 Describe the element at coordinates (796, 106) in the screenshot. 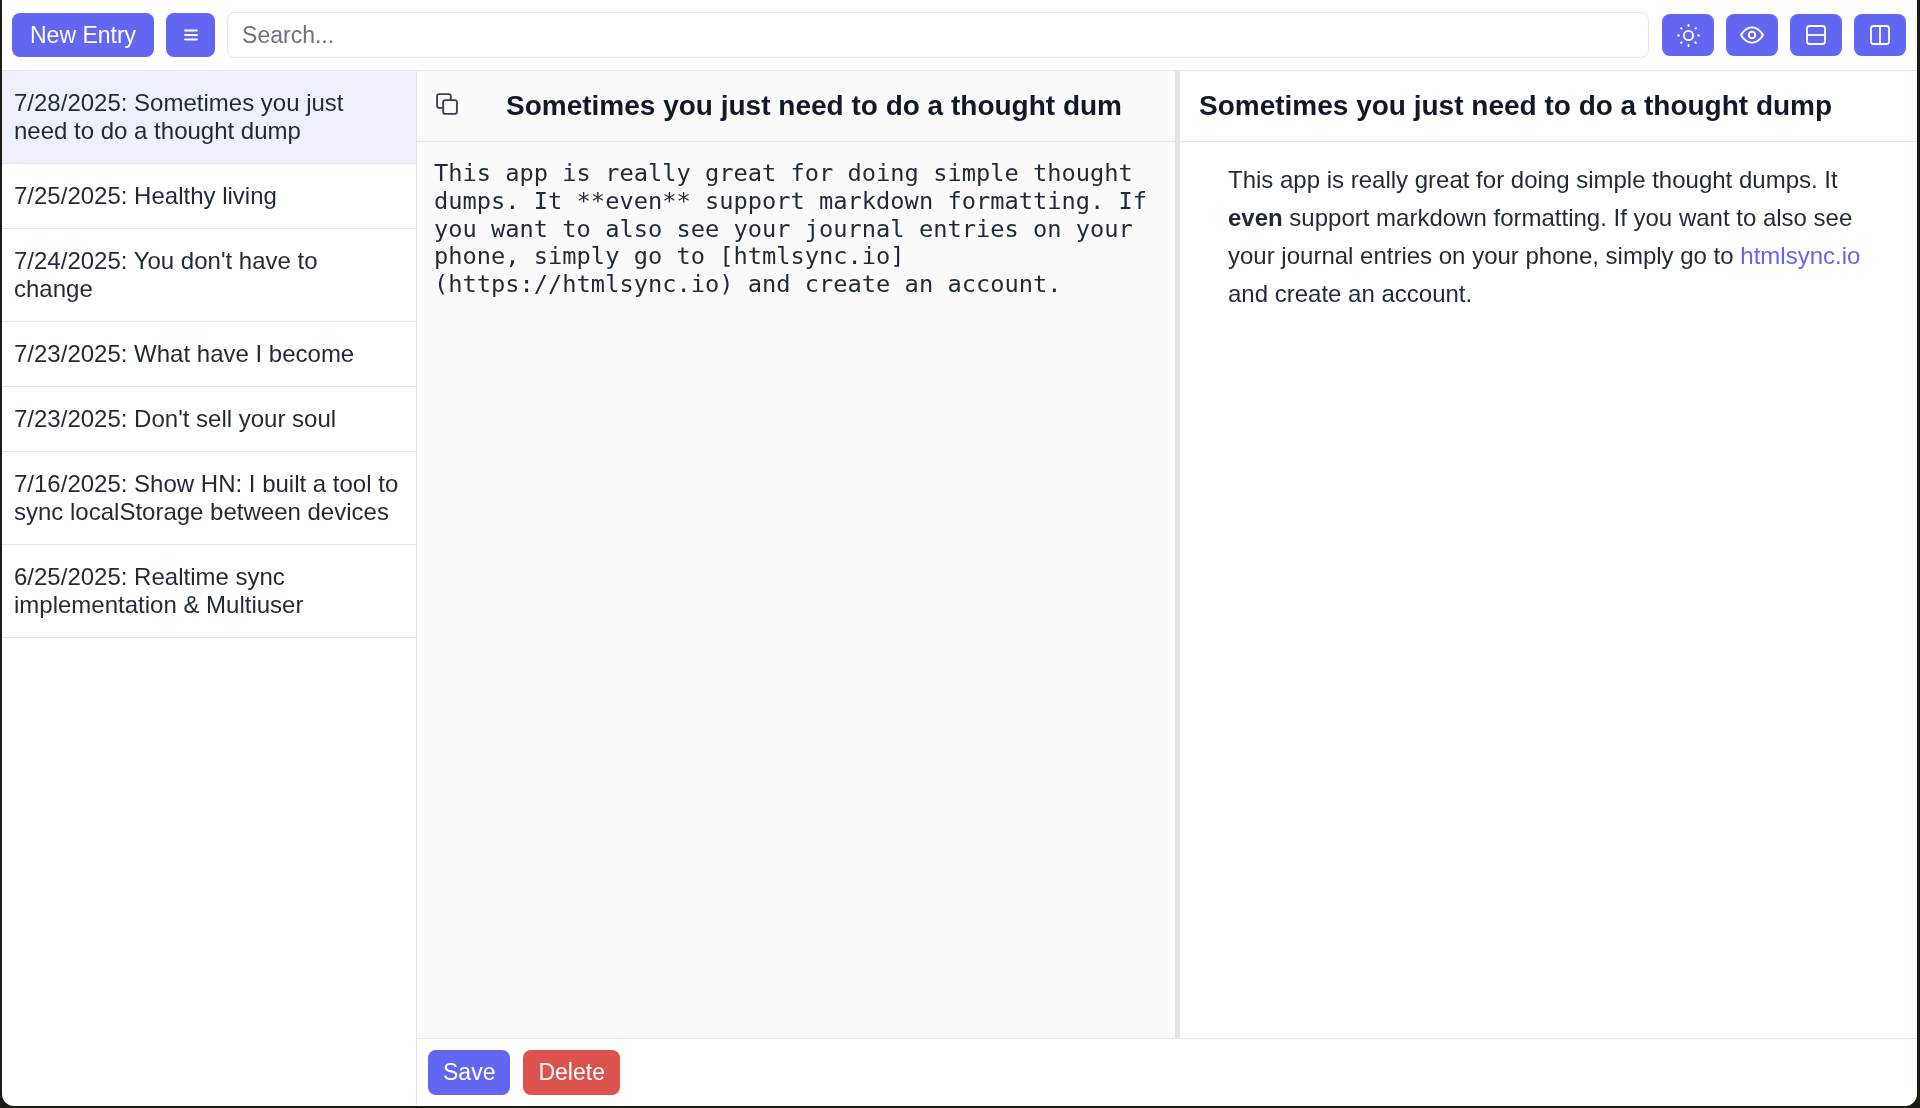

I see `title-input: Sometimes you just need to do a thought dum` at that location.